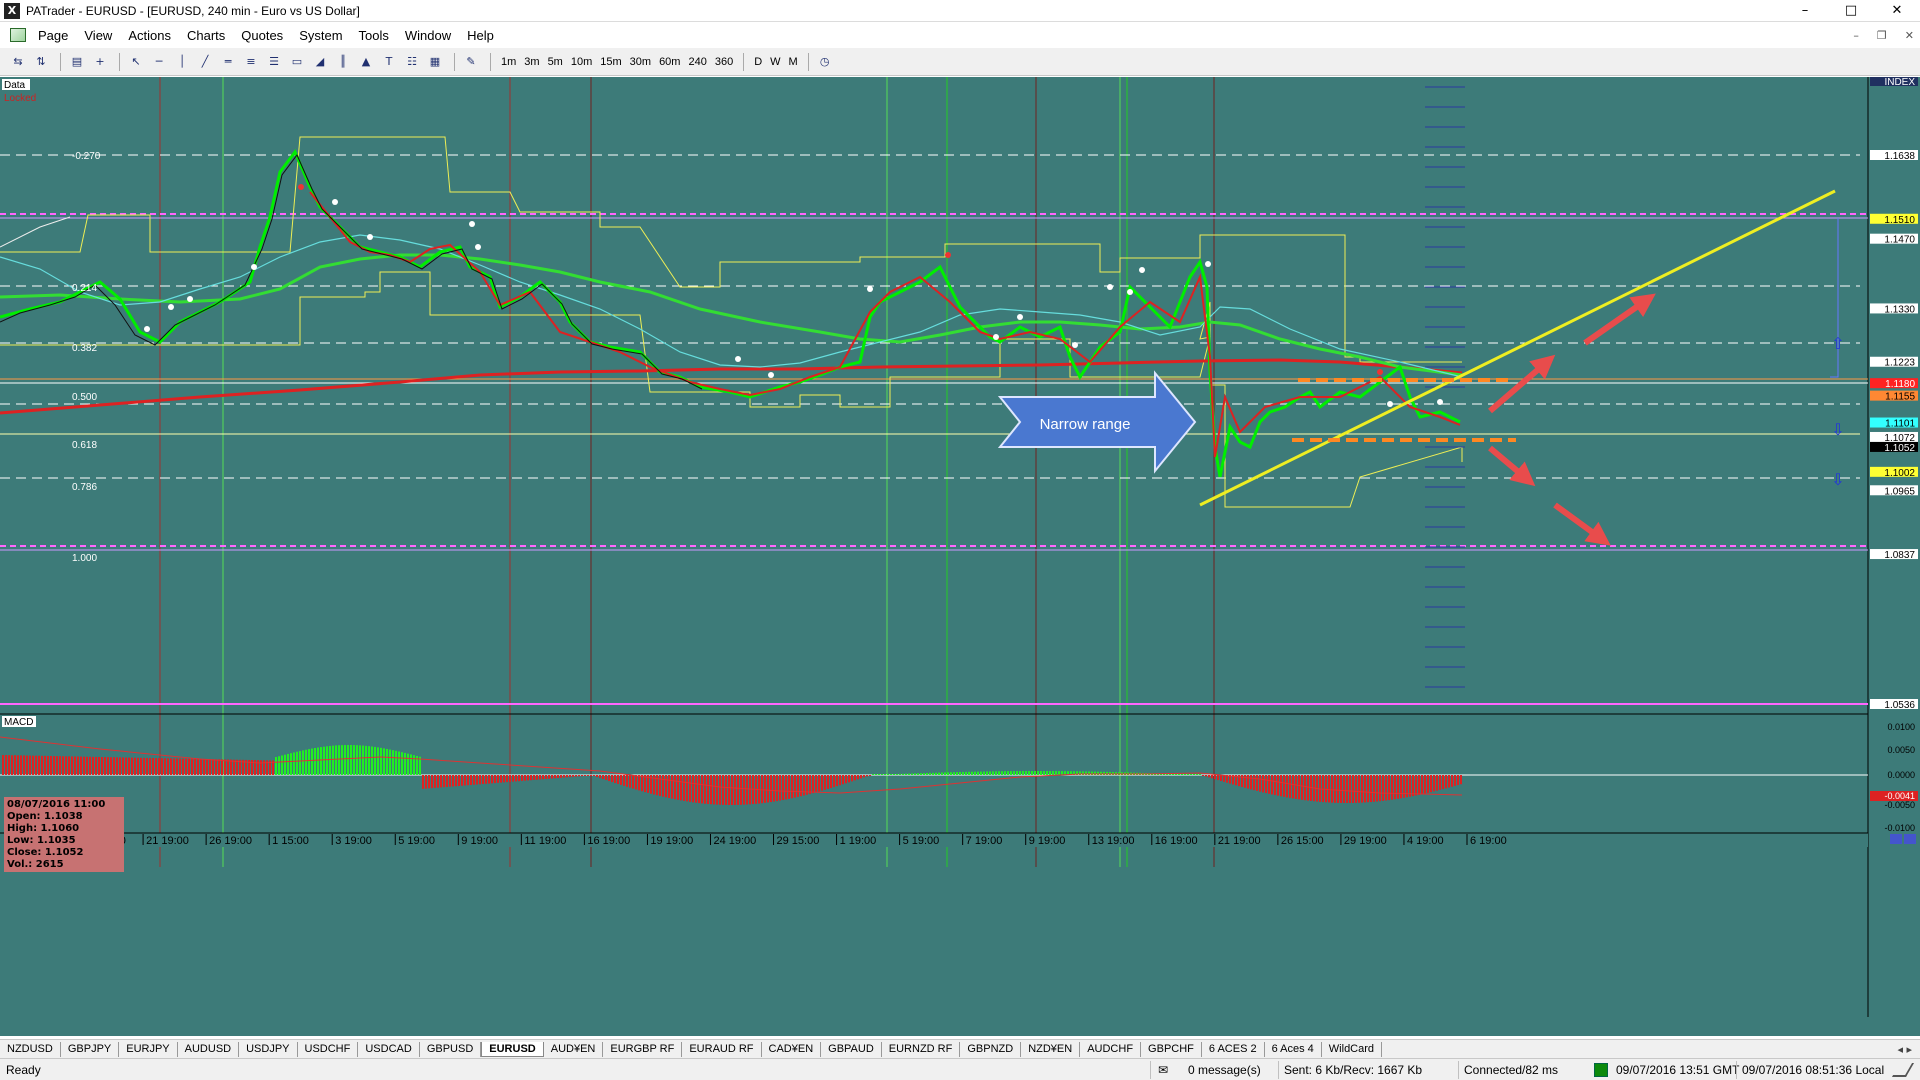 The height and width of the screenshot is (1080, 1920). Describe the element at coordinates (251, 62) in the screenshot. I see `fibonacci-icon: ≡` at that location.